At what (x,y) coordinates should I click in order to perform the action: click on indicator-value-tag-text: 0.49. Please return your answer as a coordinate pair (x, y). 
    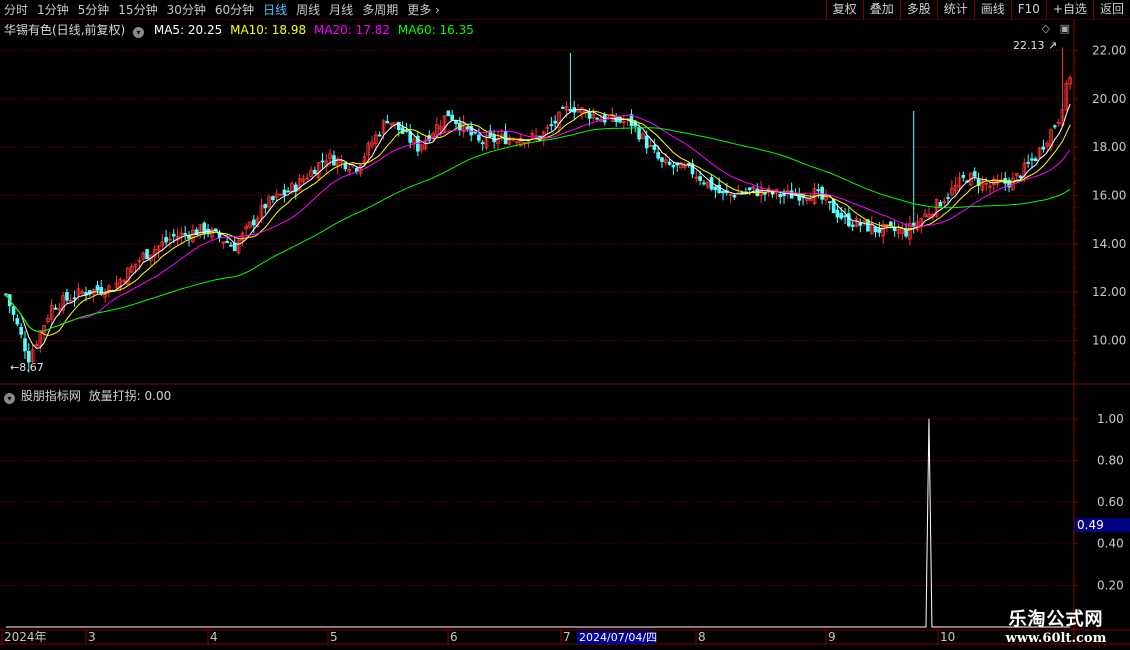
    Looking at the image, I should click on (1090, 525).